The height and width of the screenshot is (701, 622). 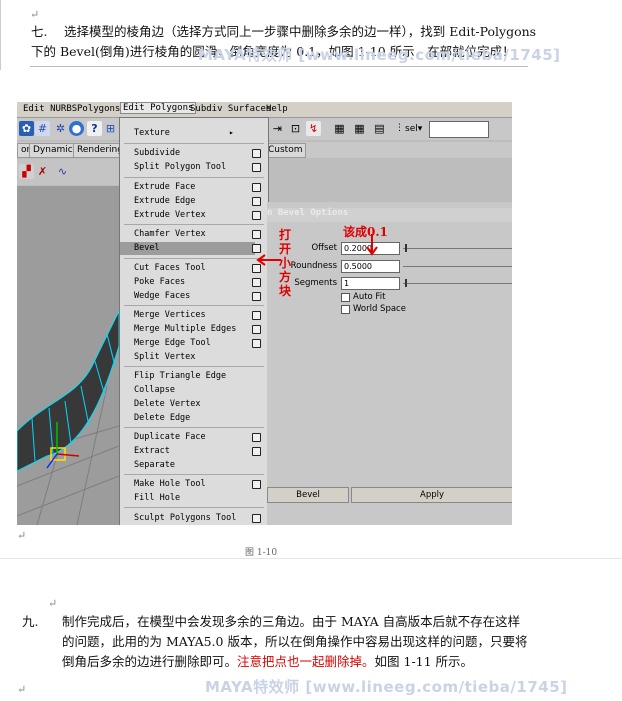 What do you see at coordinates (26, 128) in the screenshot?
I see `polygon-icon: ✿` at bounding box center [26, 128].